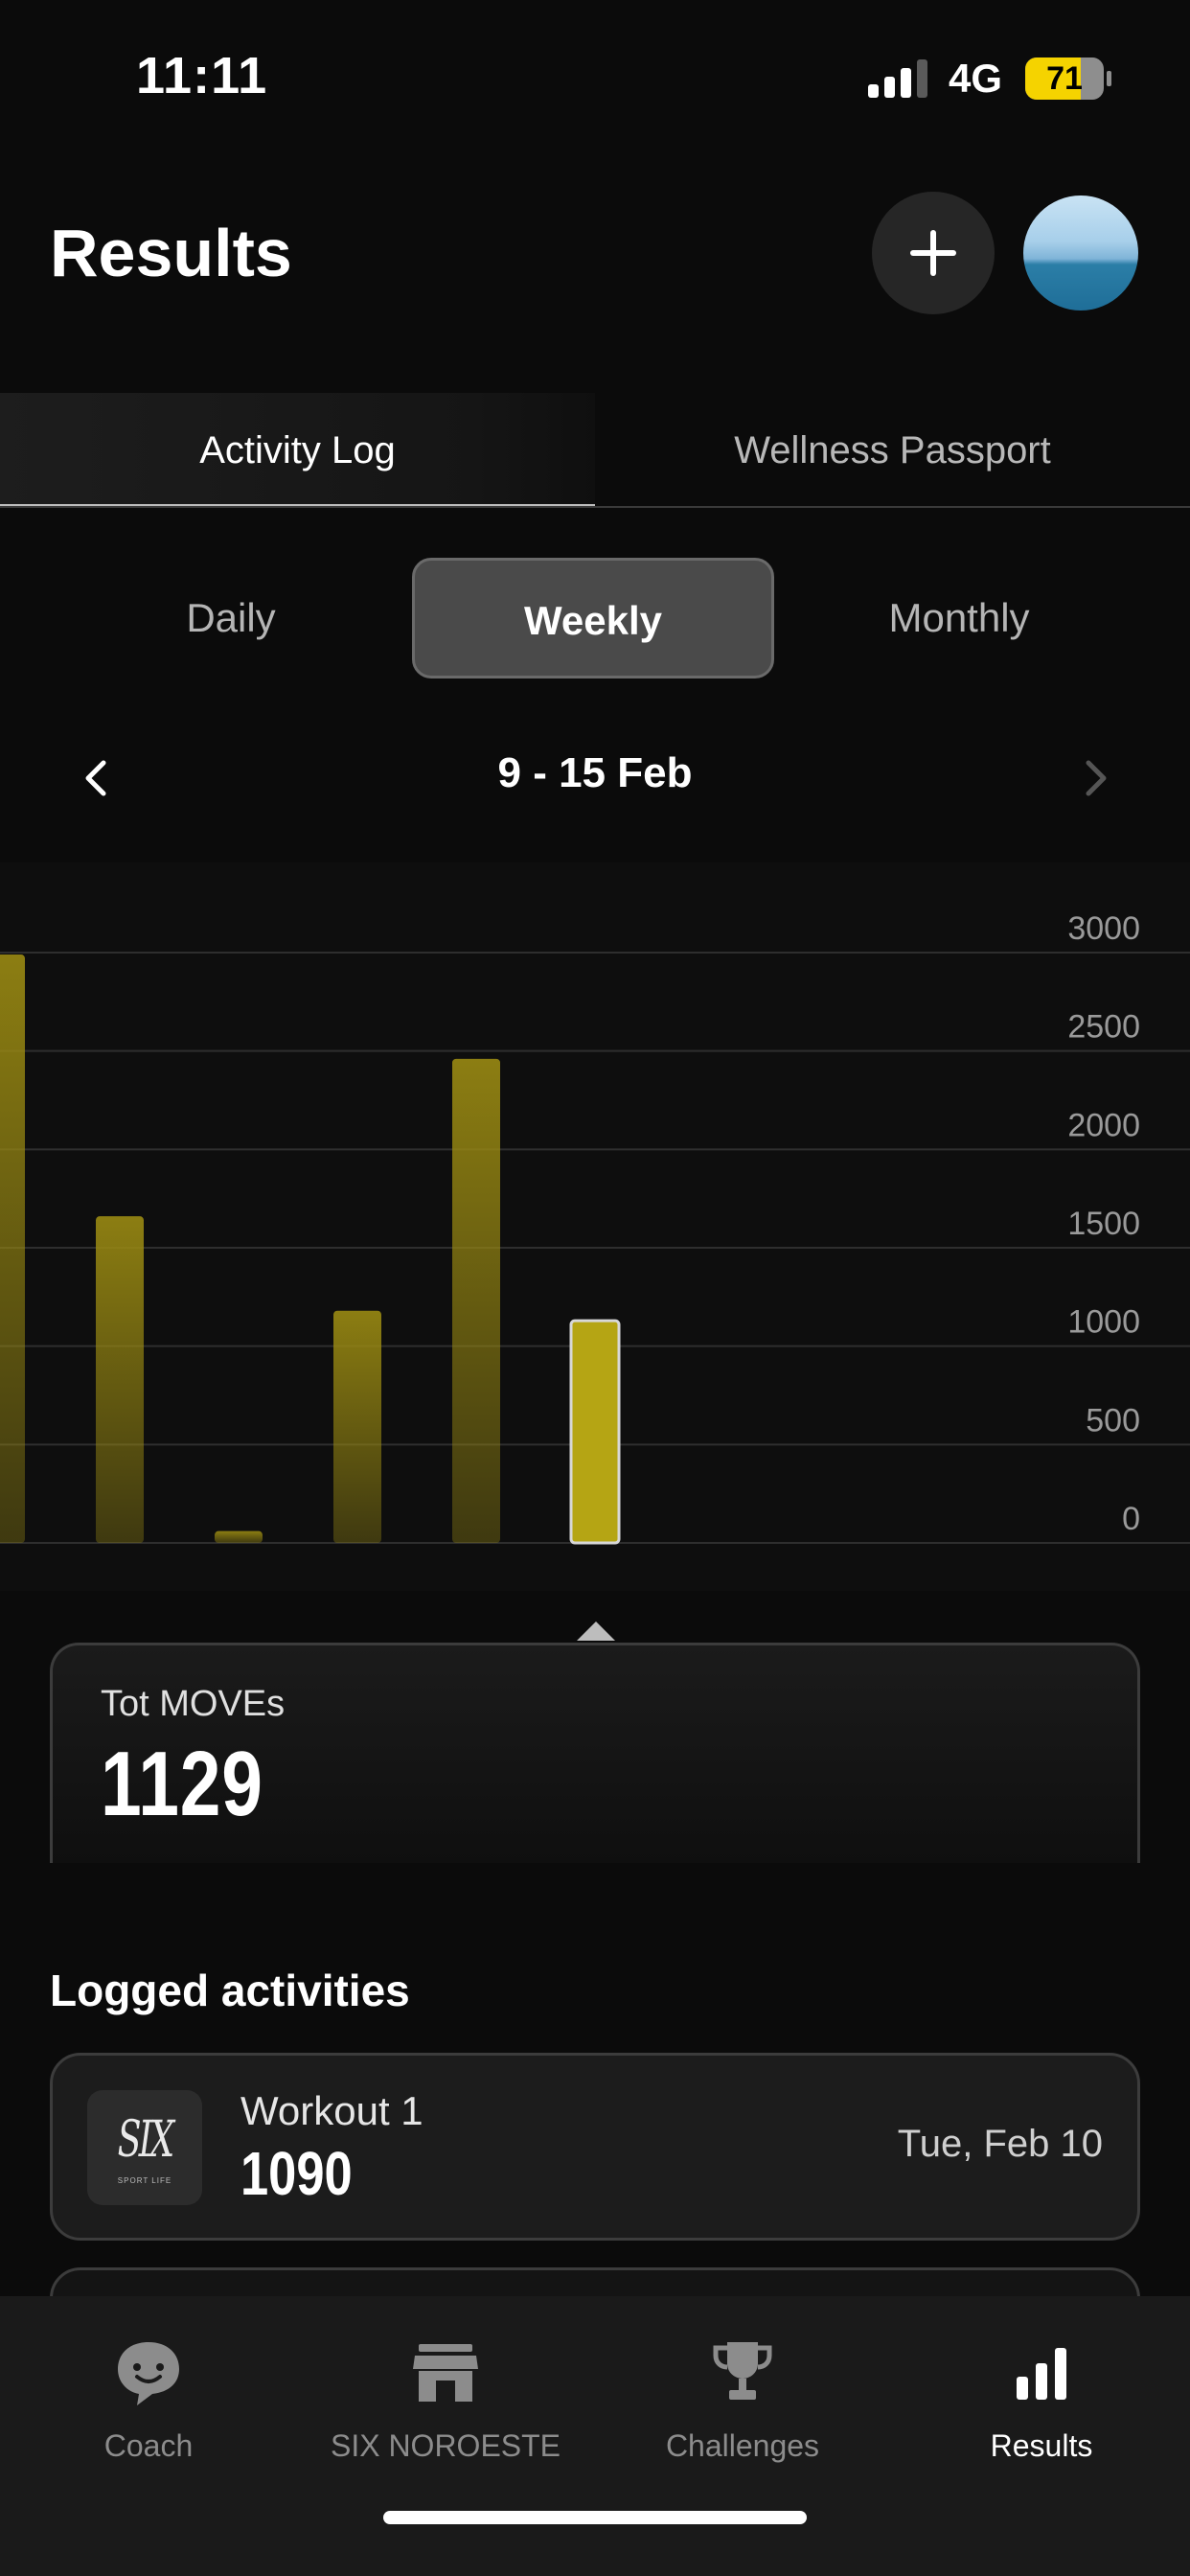 This screenshot has height=2576, width=1190. Describe the element at coordinates (1103, 928) in the screenshot. I see `y-tick-label: 3000` at that location.